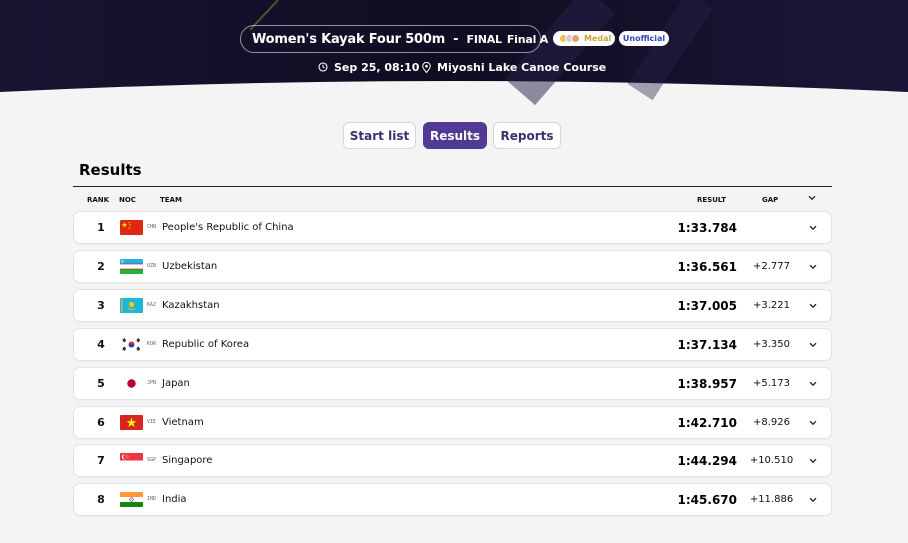 Image resolution: width=908 pixels, height=543 pixels. Describe the element at coordinates (527, 135) in the screenshot. I see `tab-reports: Reports` at that location.